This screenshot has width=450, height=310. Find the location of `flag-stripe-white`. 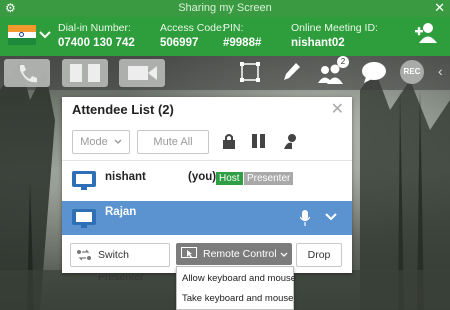

flag-stripe-white is located at coordinates (22, 35).